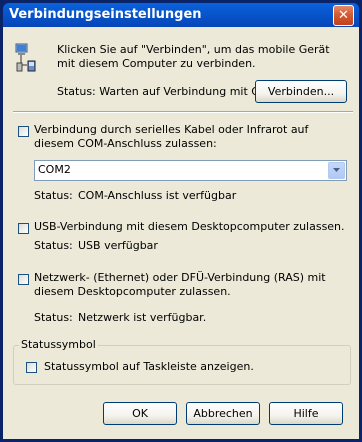 Image resolution: width=362 pixels, height=442 pixels. What do you see at coordinates (26, 58) in the screenshot?
I see `connection-computer-device-icon` at bounding box center [26, 58].